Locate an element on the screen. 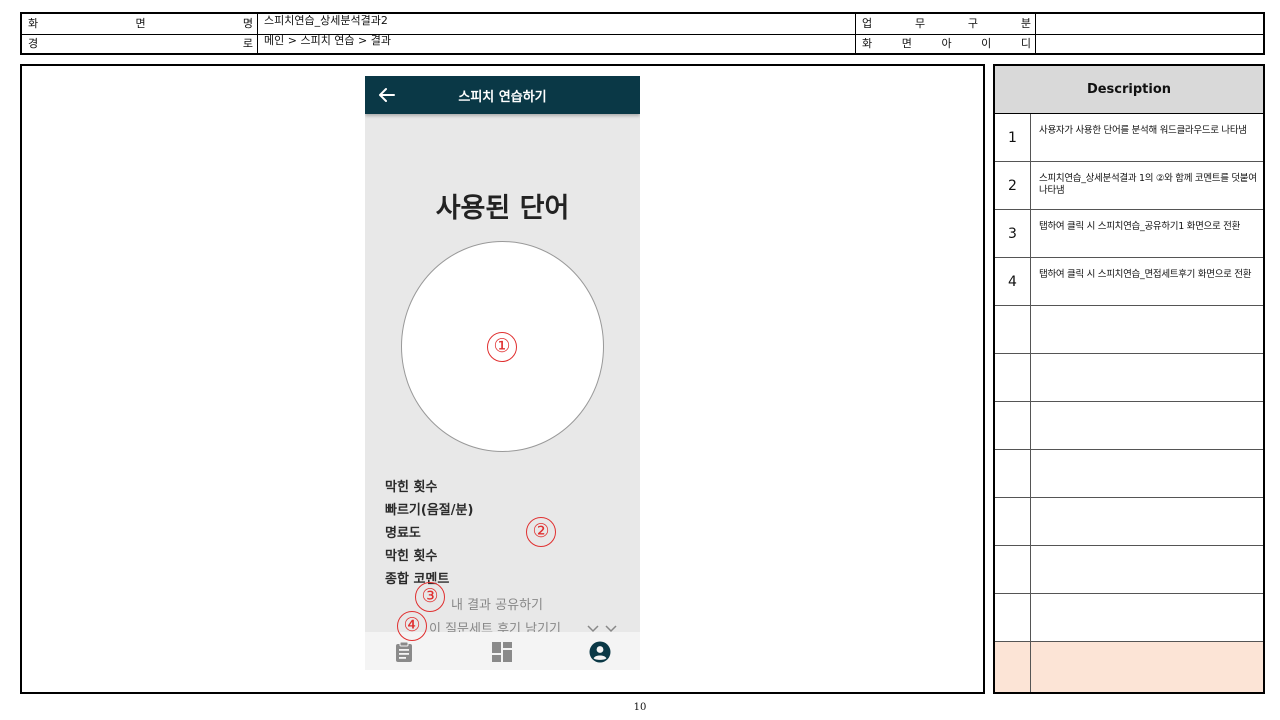 The image size is (1280, 720). description-row: 3 탭하여 클릭 시 스피치연습_공유하기1 화면으로 전환 is located at coordinates (1129, 234).